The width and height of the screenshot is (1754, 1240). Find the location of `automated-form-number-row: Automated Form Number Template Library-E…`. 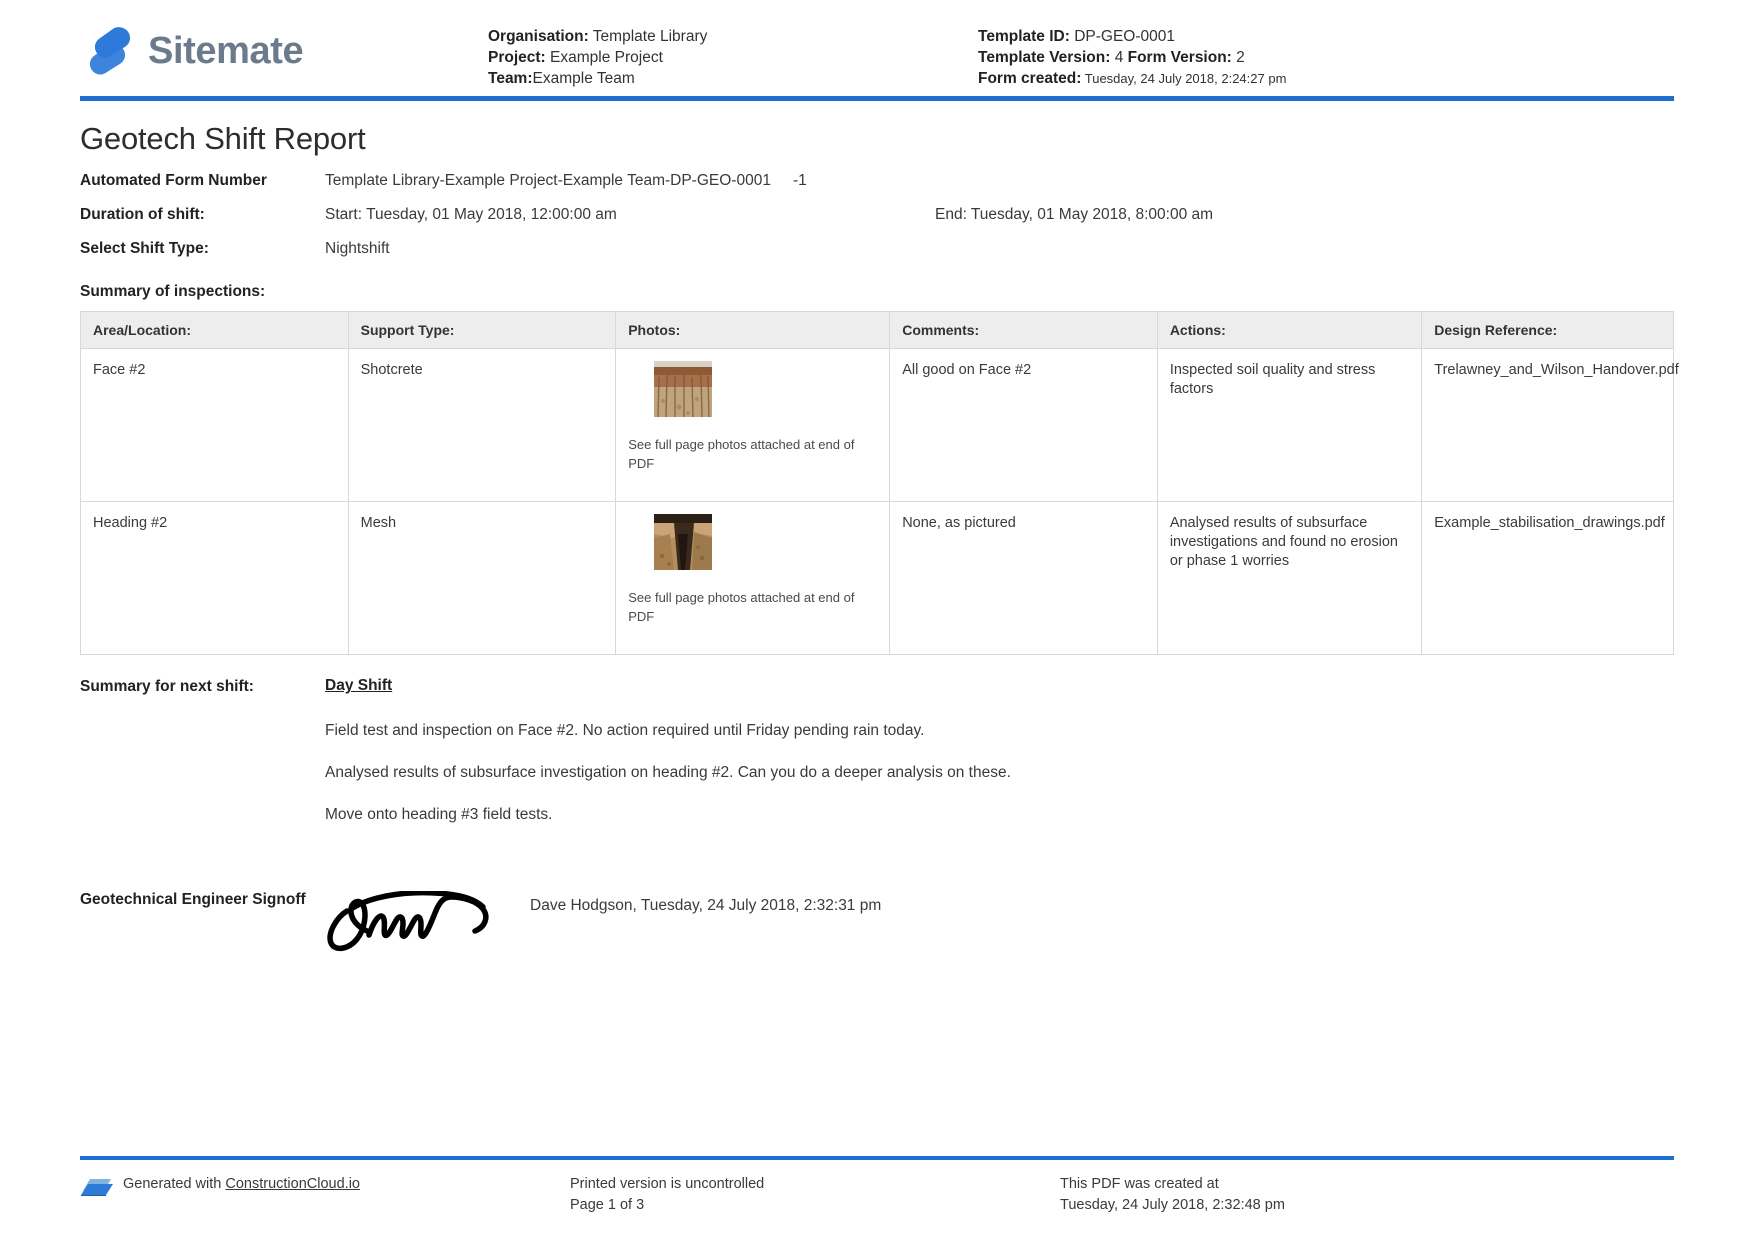

automated-form-number-row: Automated Form Number Template Library-E… is located at coordinates (877, 181).